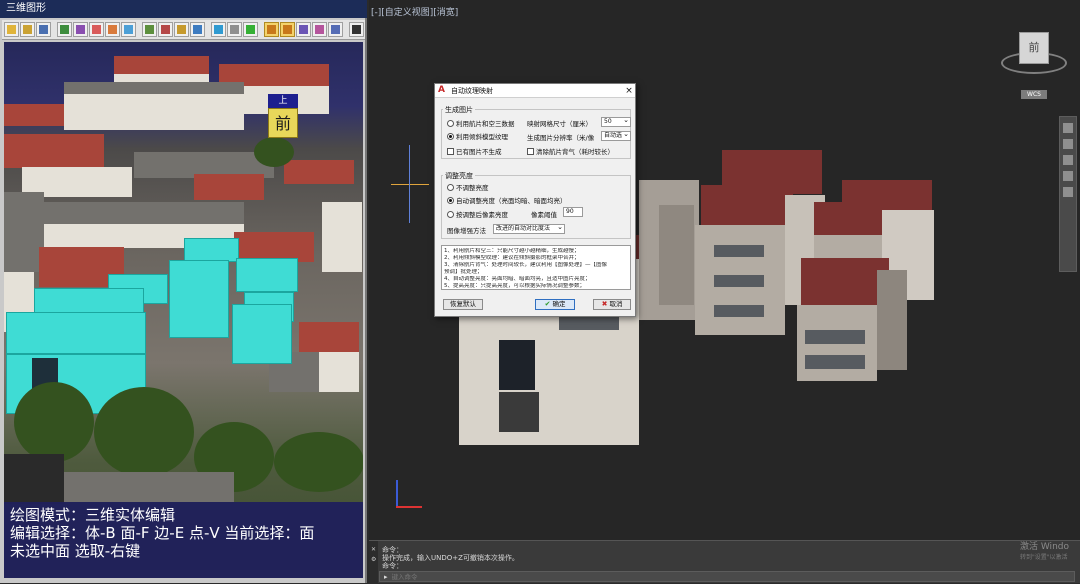 The image size is (1080, 584). What do you see at coordinates (162, 533) in the screenshot?
I see `mode-line: 编辑选择：体-B 面-F 边-E 点-V 当前选择：面` at bounding box center [162, 533].